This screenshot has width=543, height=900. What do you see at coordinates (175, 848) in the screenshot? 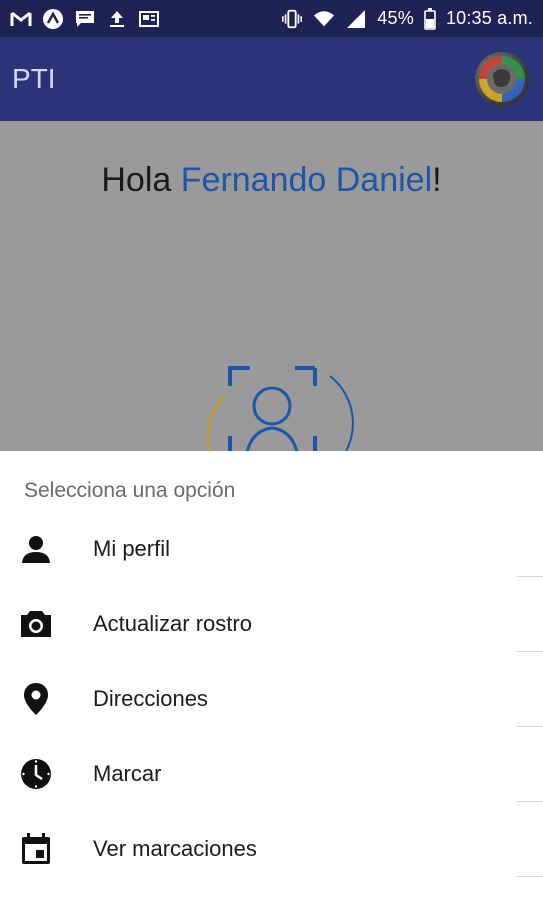
I see `menu-label: Ver marcaciones` at bounding box center [175, 848].